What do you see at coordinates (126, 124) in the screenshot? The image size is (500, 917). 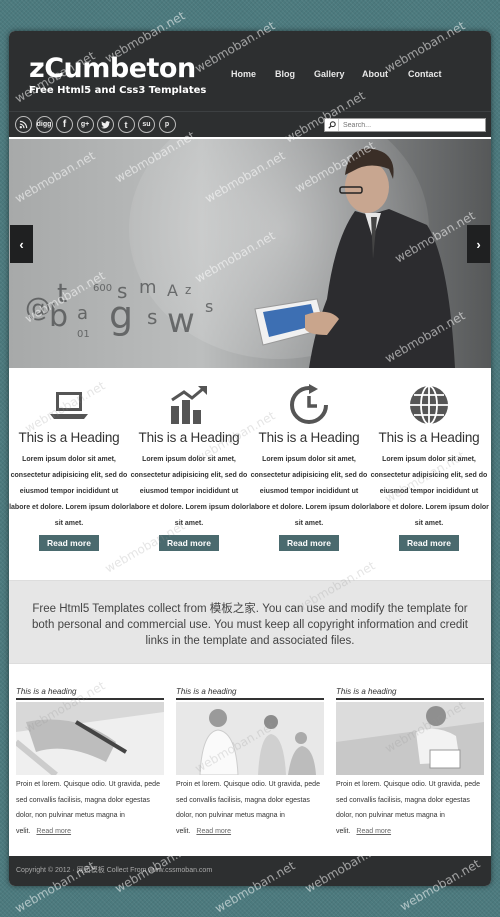 I see `tumblr-icon: t` at bounding box center [126, 124].